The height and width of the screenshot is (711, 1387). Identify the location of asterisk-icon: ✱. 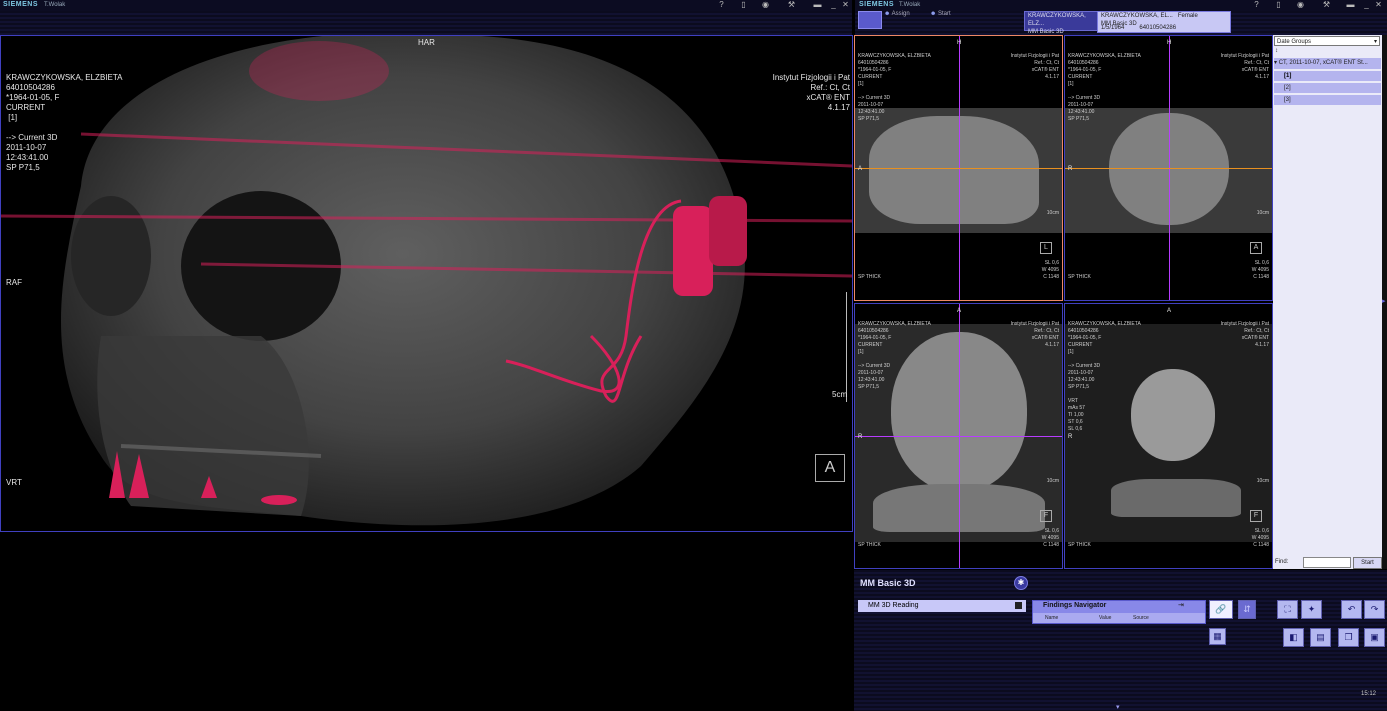
(1021, 583).